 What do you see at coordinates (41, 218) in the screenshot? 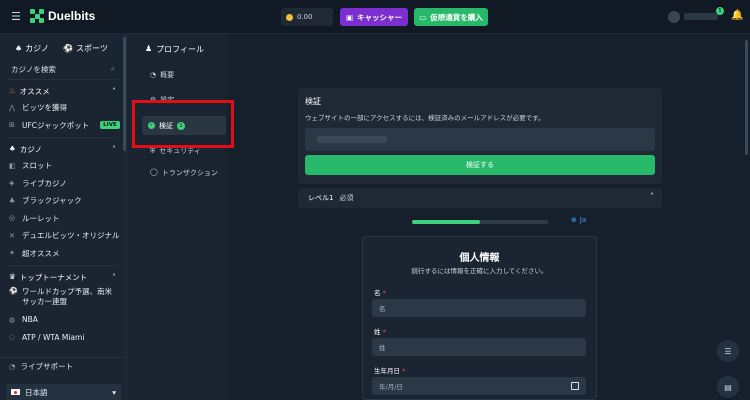
I see `sidebar-item-label: ルーレット` at bounding box center [41, 218].